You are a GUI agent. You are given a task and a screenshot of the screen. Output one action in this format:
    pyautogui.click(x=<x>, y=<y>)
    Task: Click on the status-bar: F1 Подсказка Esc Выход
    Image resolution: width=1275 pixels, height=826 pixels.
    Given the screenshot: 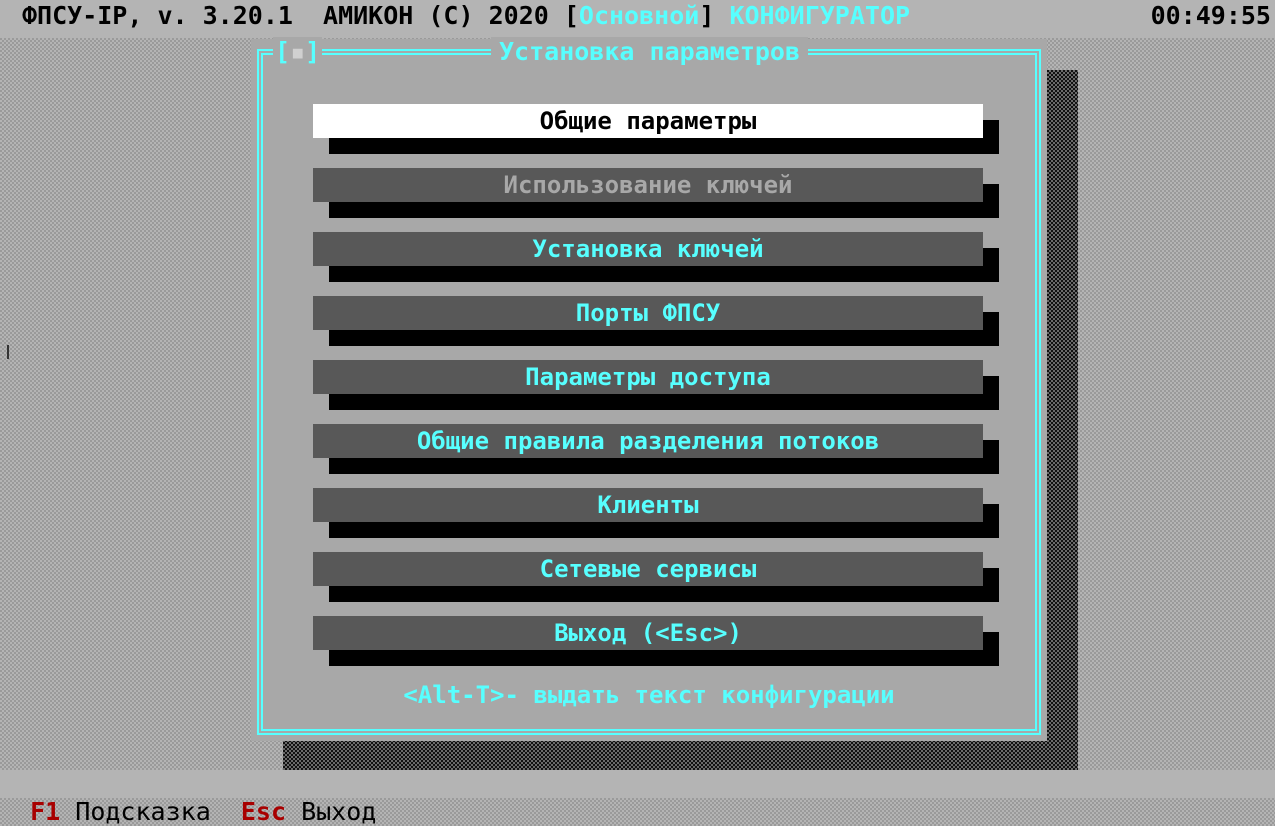 What is the action you would take?
    pyautogui.click(x=637, y=798)
    